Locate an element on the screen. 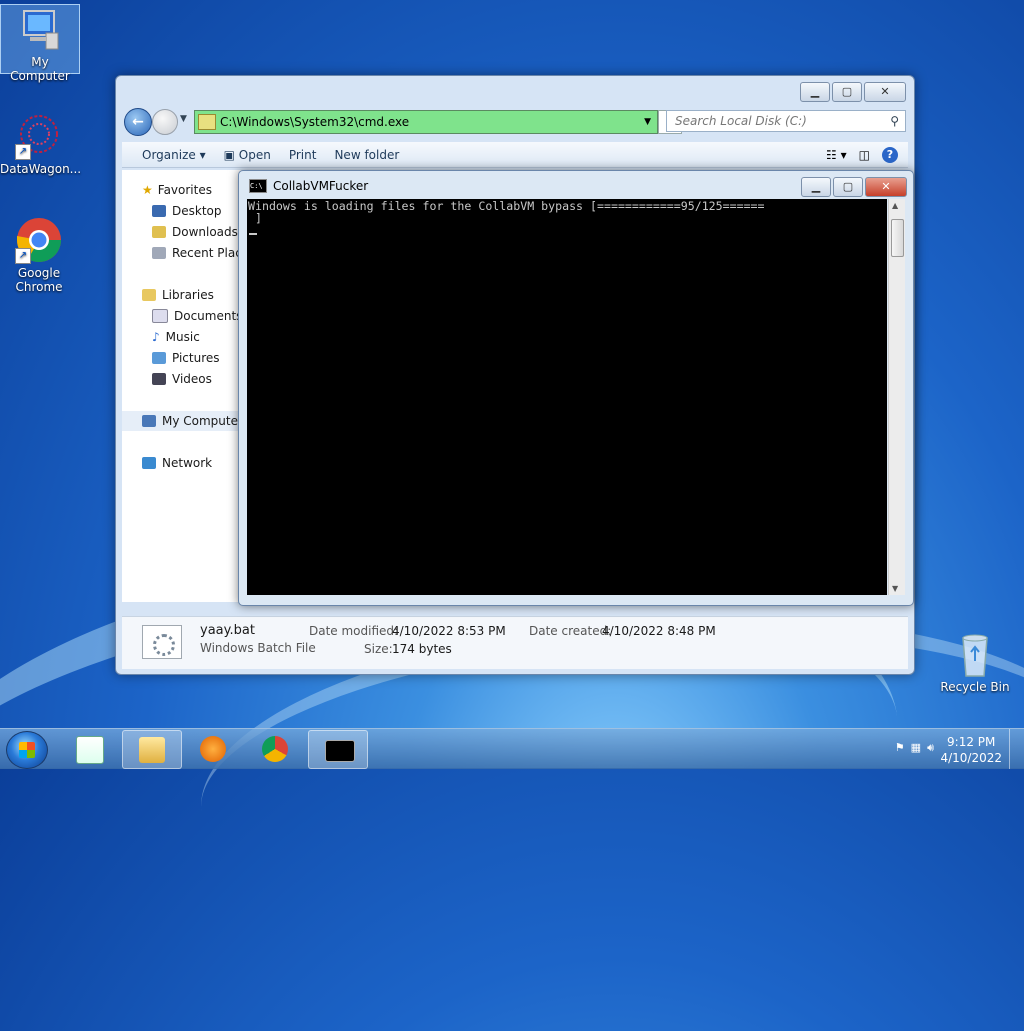 The width and height of the screenshot is (1024, 1031). minimize-button: ▁ is located at coordinates (815, 92).